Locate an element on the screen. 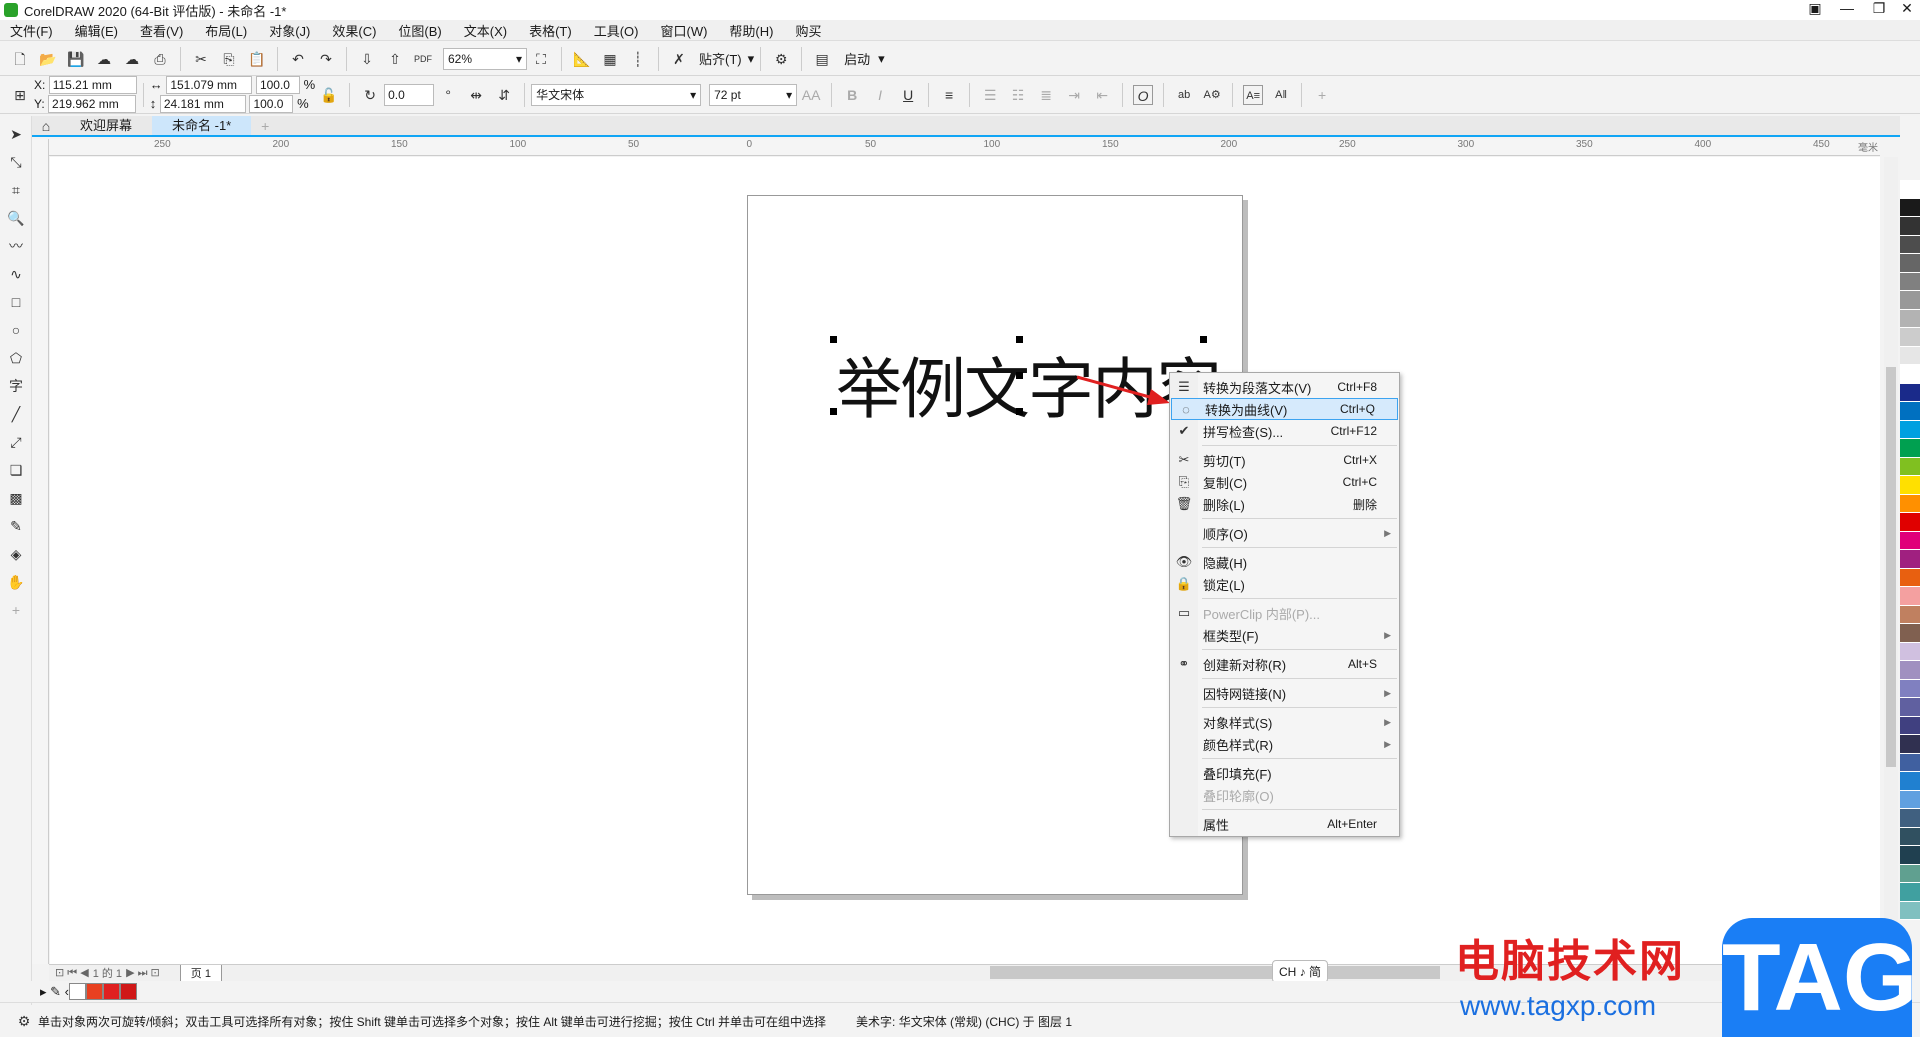  italic-icon: I is located at coordinates (880, 95).